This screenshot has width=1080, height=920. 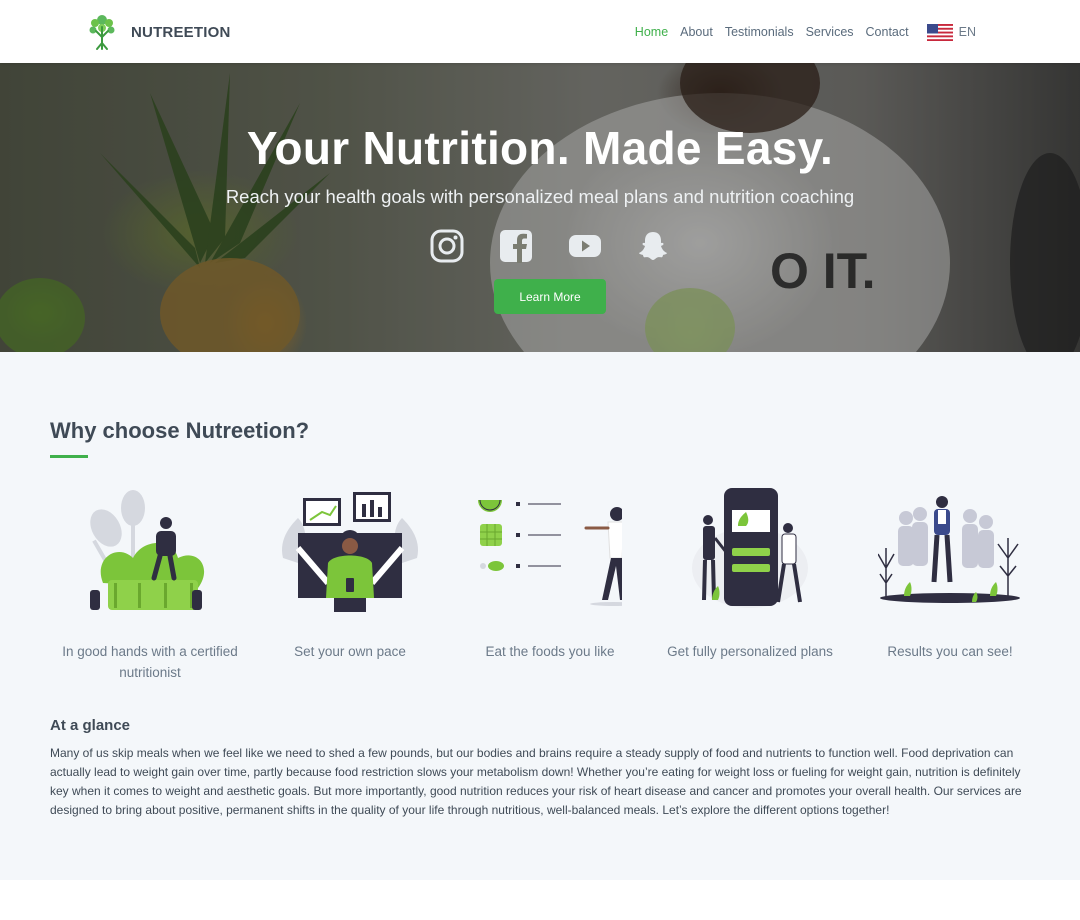 I want to click on feature-card: Eat the foods you like, so click(x=550, y=588).